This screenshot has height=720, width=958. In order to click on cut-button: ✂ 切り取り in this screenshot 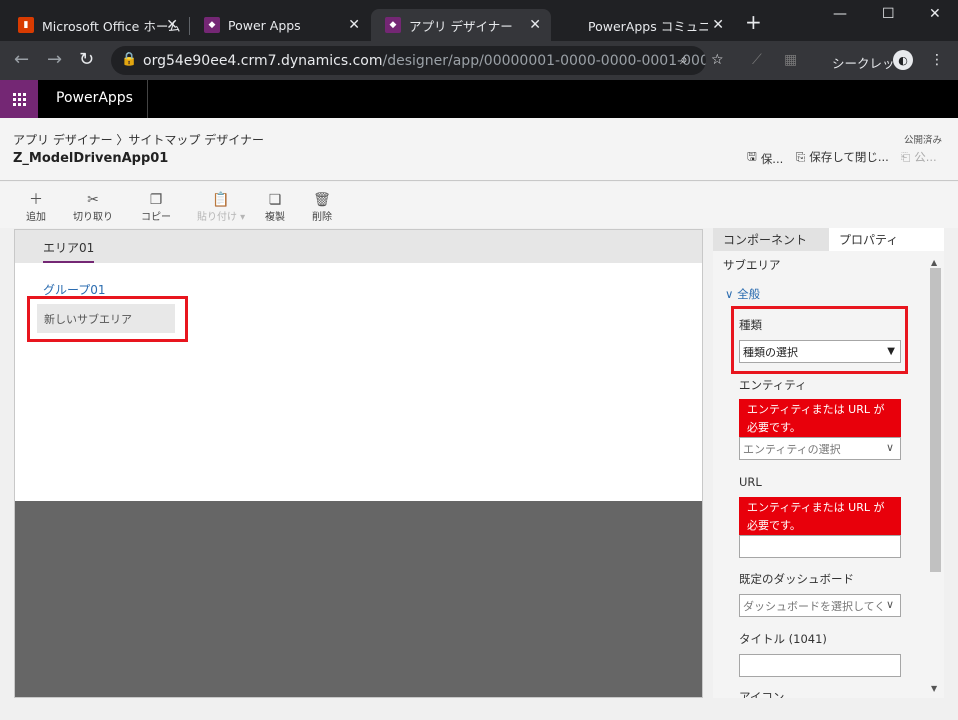, I will do `click(93, 207)`.